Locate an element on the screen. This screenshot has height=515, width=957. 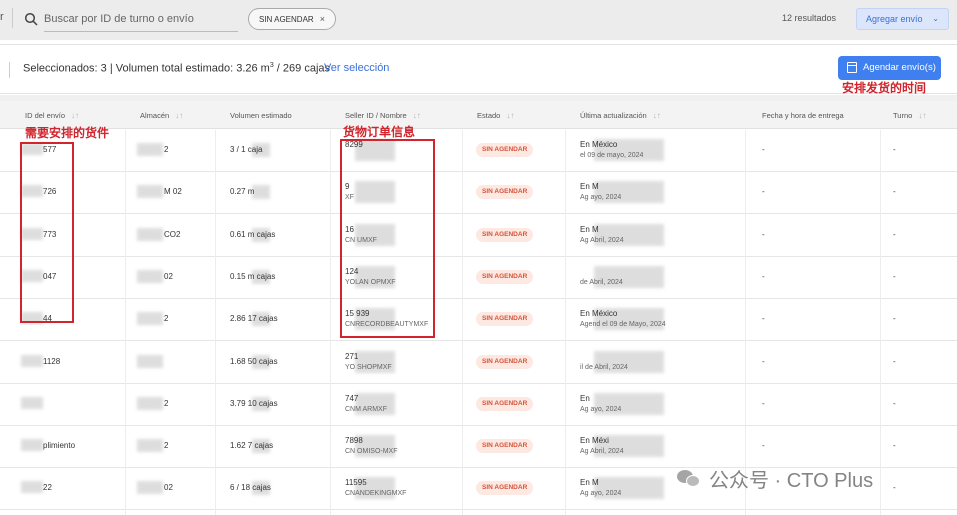
volume: 1.68 50 cajas is located at coordinates (254, 361).